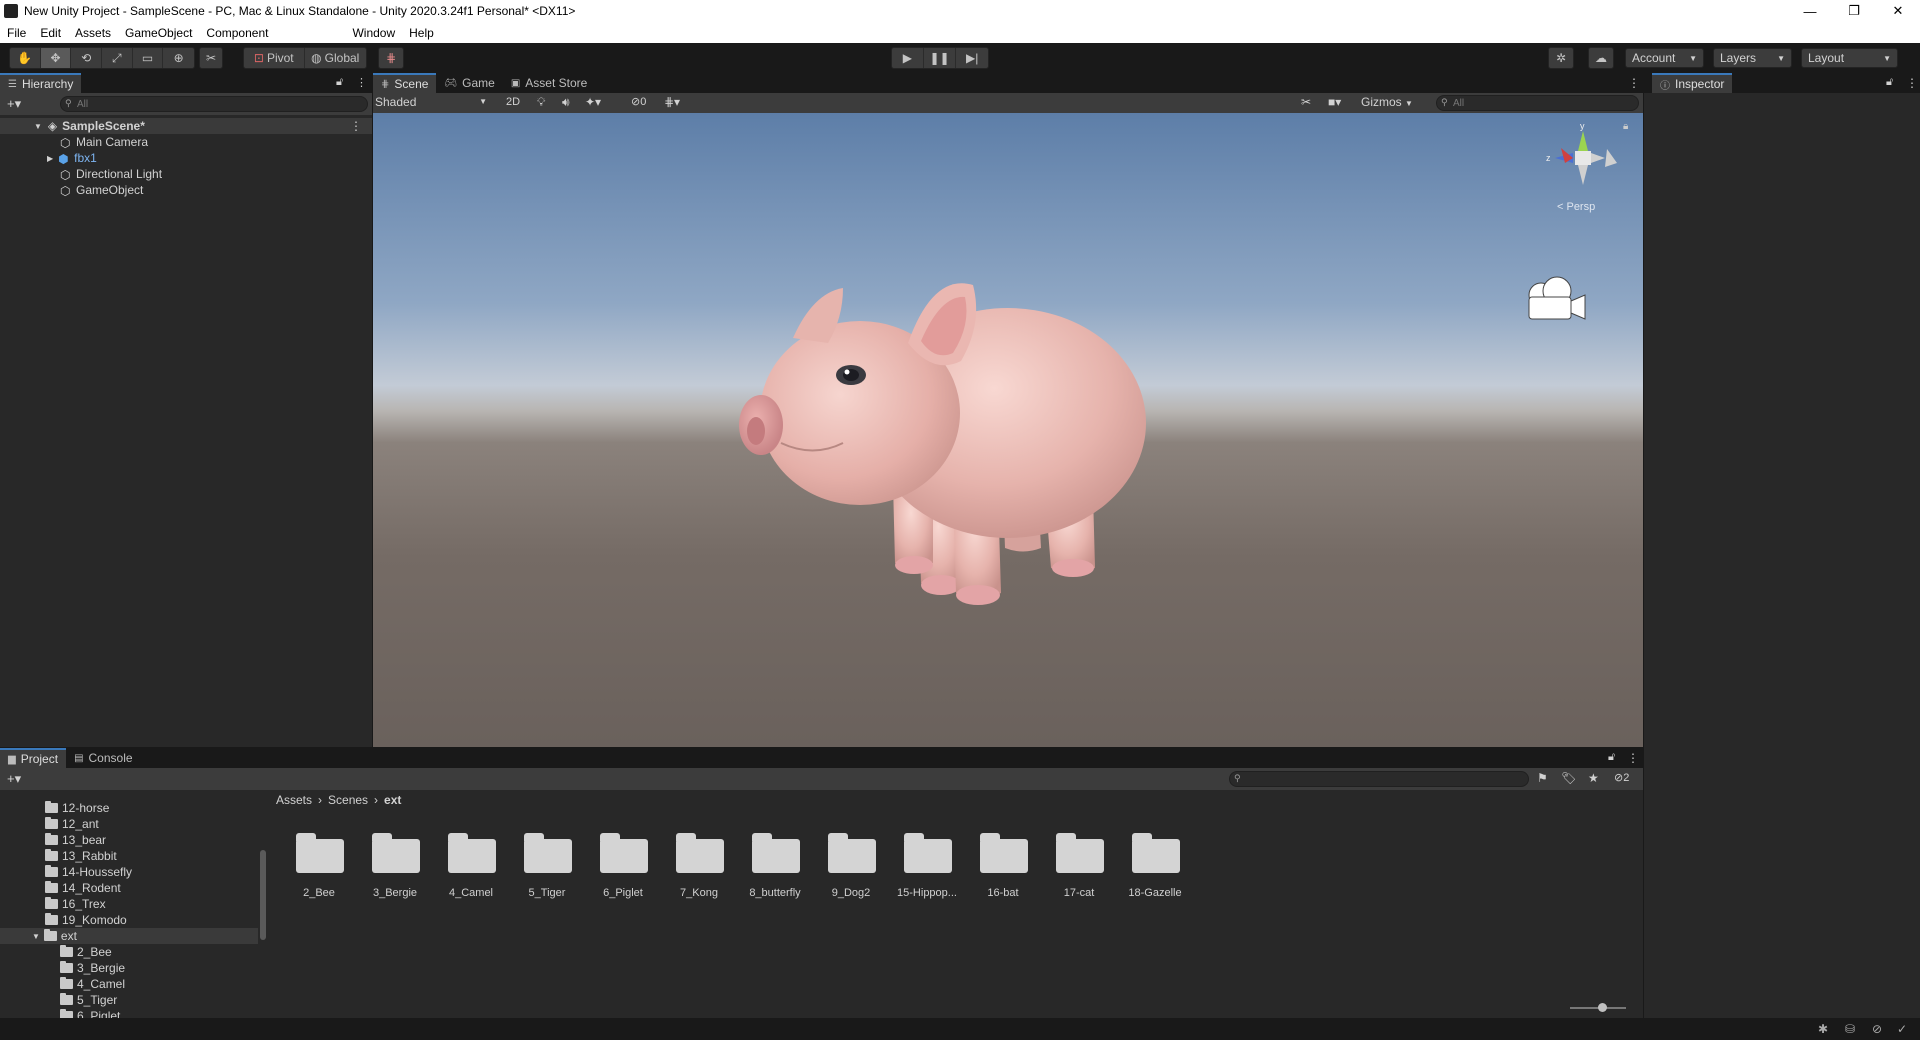  Describe the element at coordinates (53, 904) in the screenshot. I see `tree-item: 16_Trex` at that location.